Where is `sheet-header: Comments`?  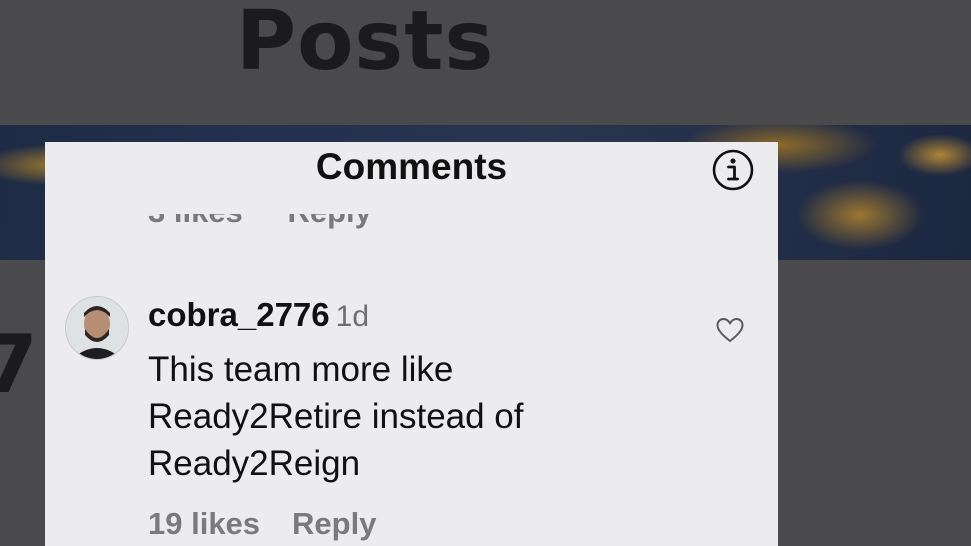 sheet-header: Comments is located at coordinates (411, 178).